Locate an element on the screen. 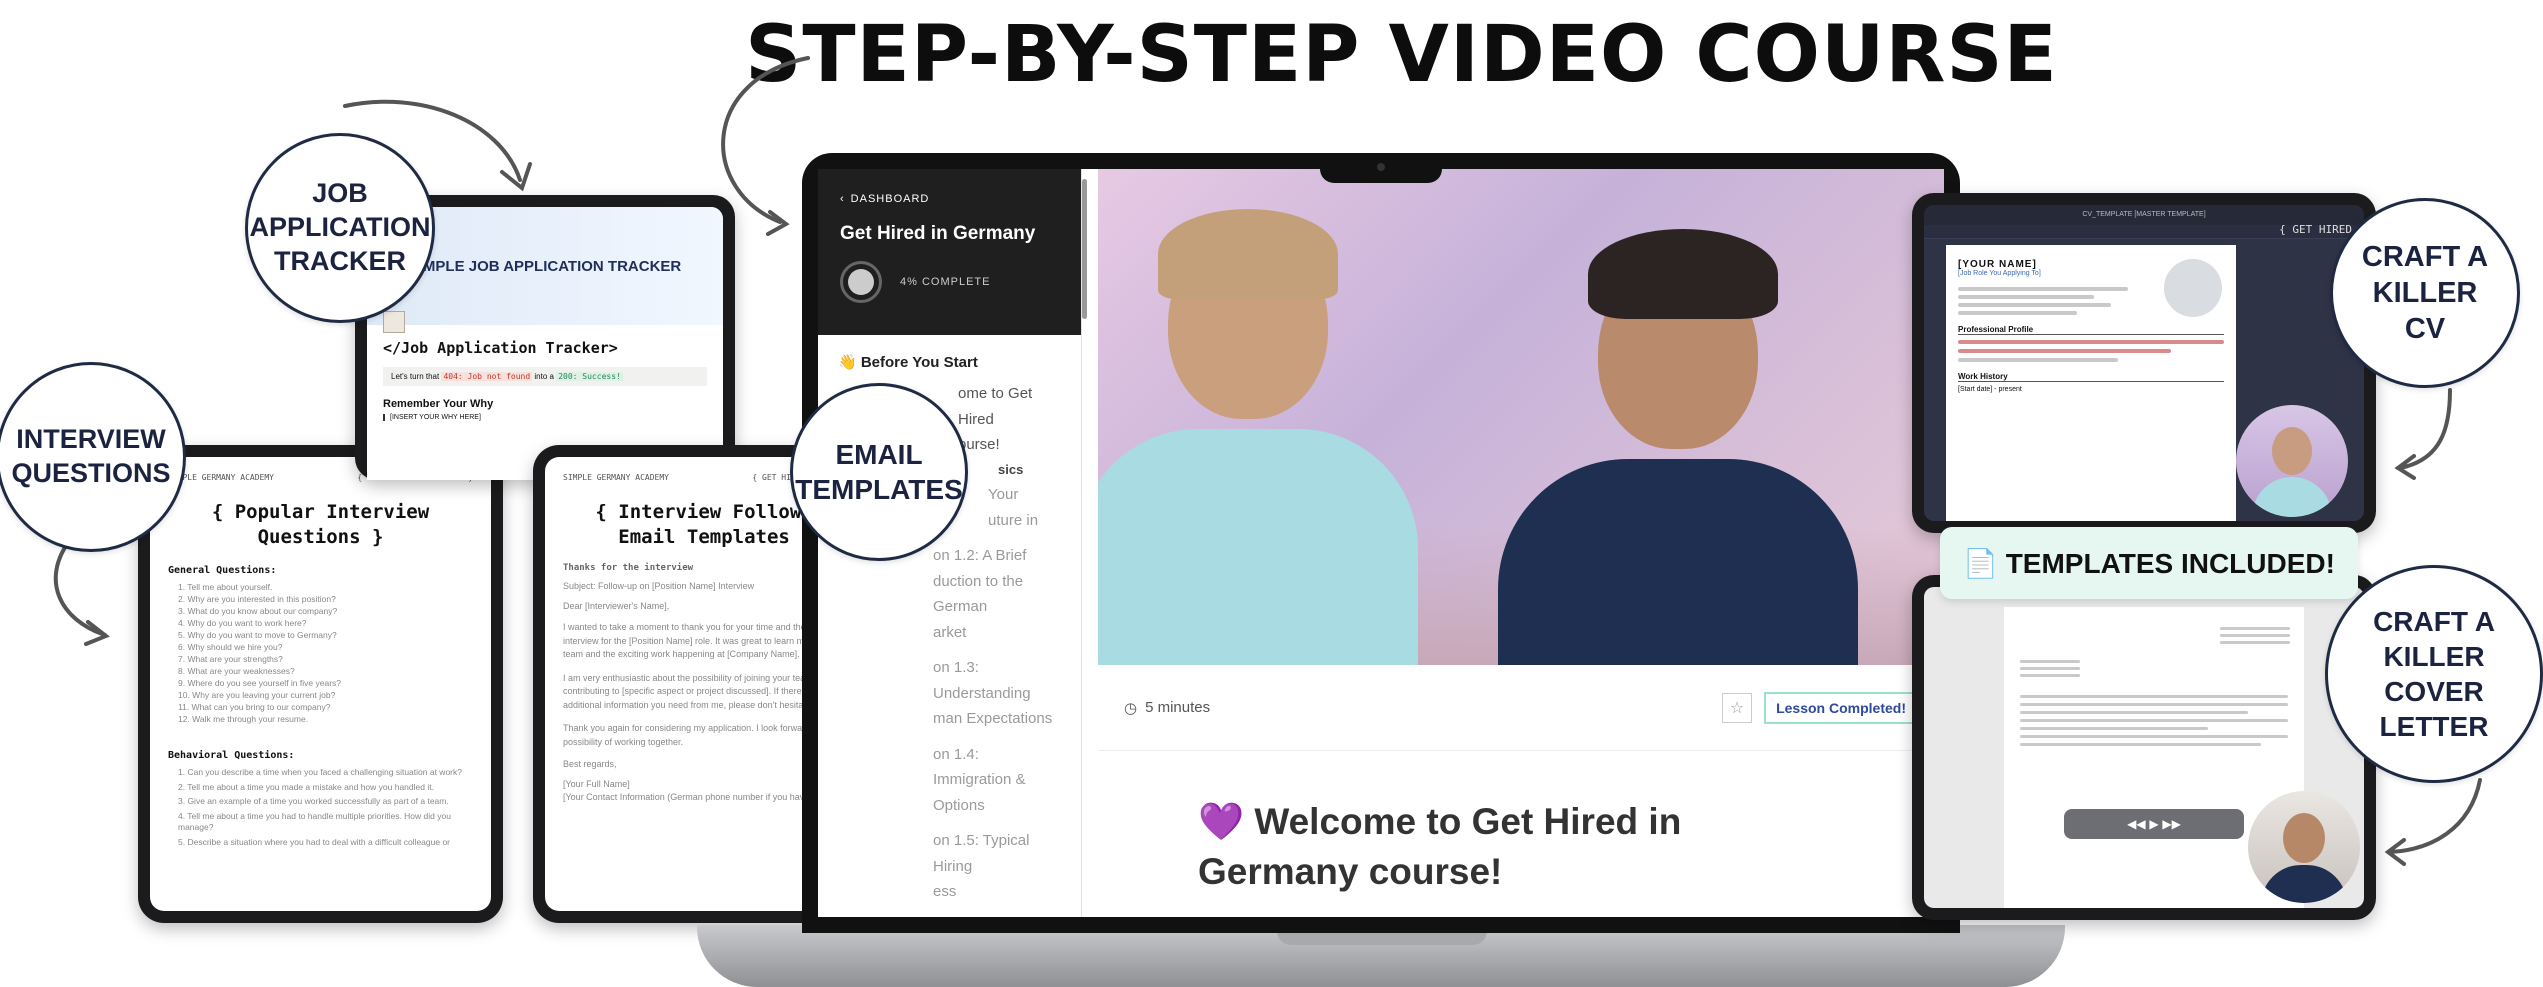  templates-included-badge: 📄 TEMPLATES INCLUDED! is located at coordinates (2149, 563).